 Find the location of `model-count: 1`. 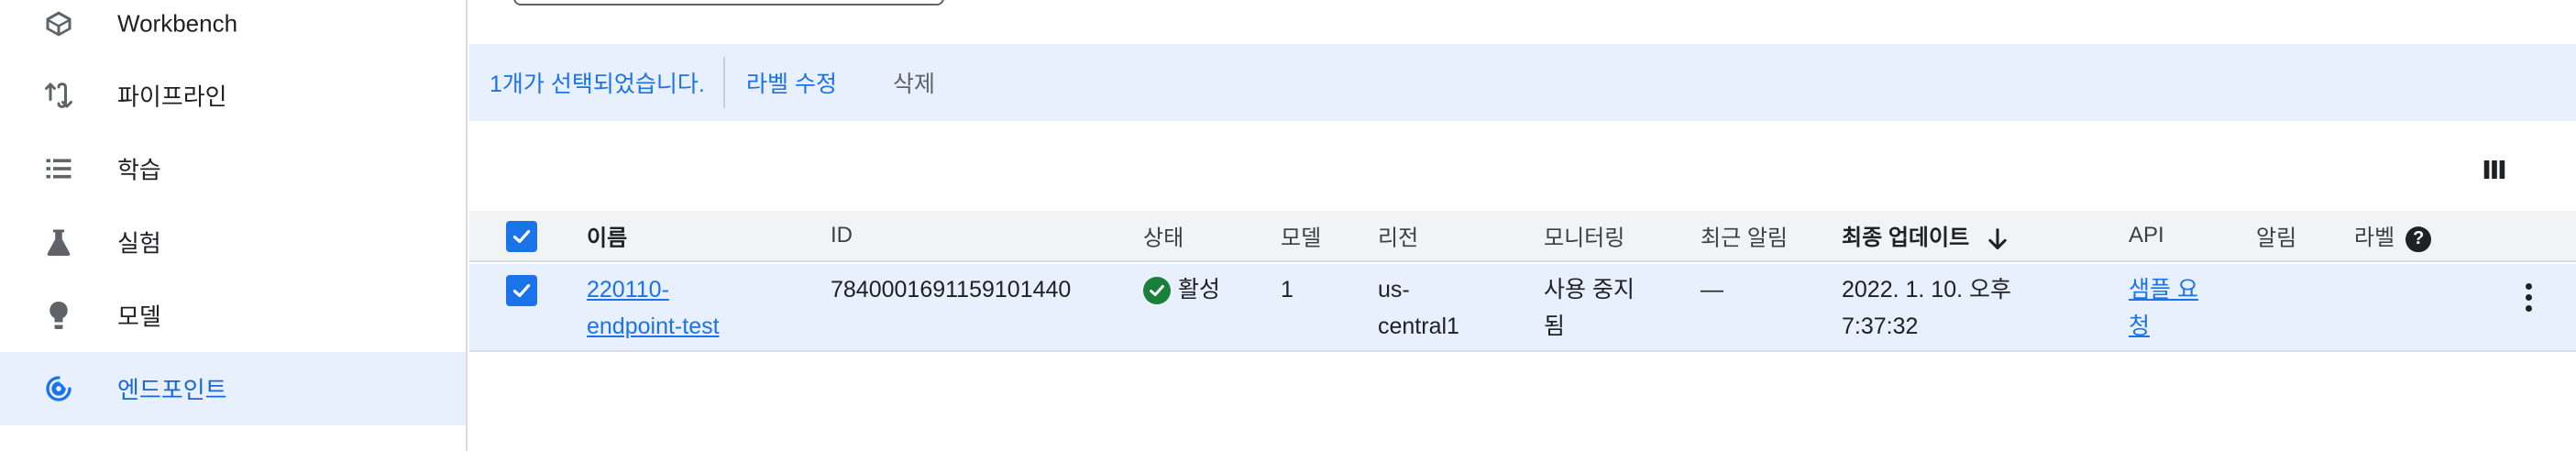

model-count: 1 is located at coordinates (1287, 289).